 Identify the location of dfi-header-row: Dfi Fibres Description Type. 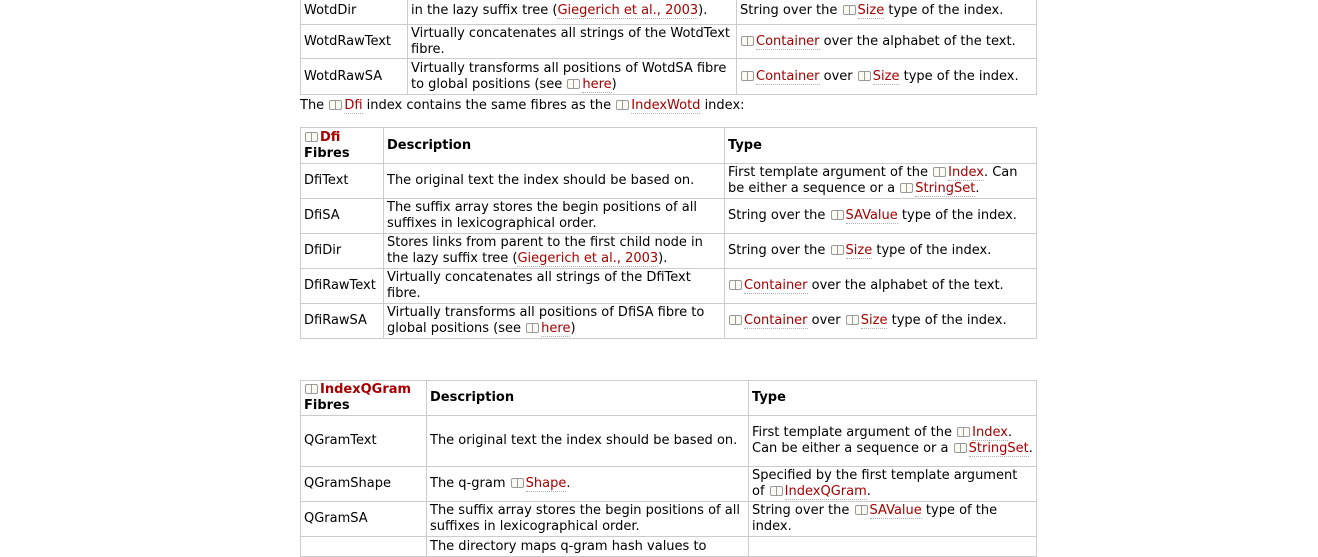
(668, 145).